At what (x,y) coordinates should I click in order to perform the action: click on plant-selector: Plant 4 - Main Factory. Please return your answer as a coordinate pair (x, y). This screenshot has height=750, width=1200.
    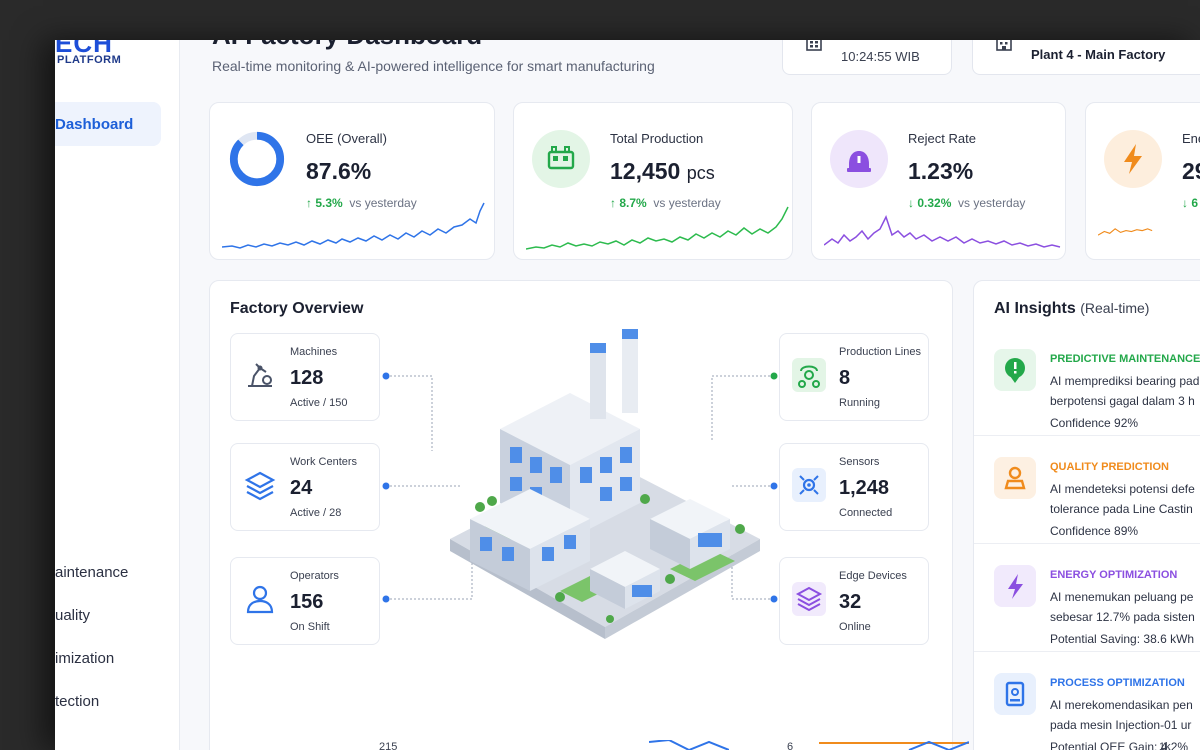
    Looking at the image, I should click on (1086, 57).